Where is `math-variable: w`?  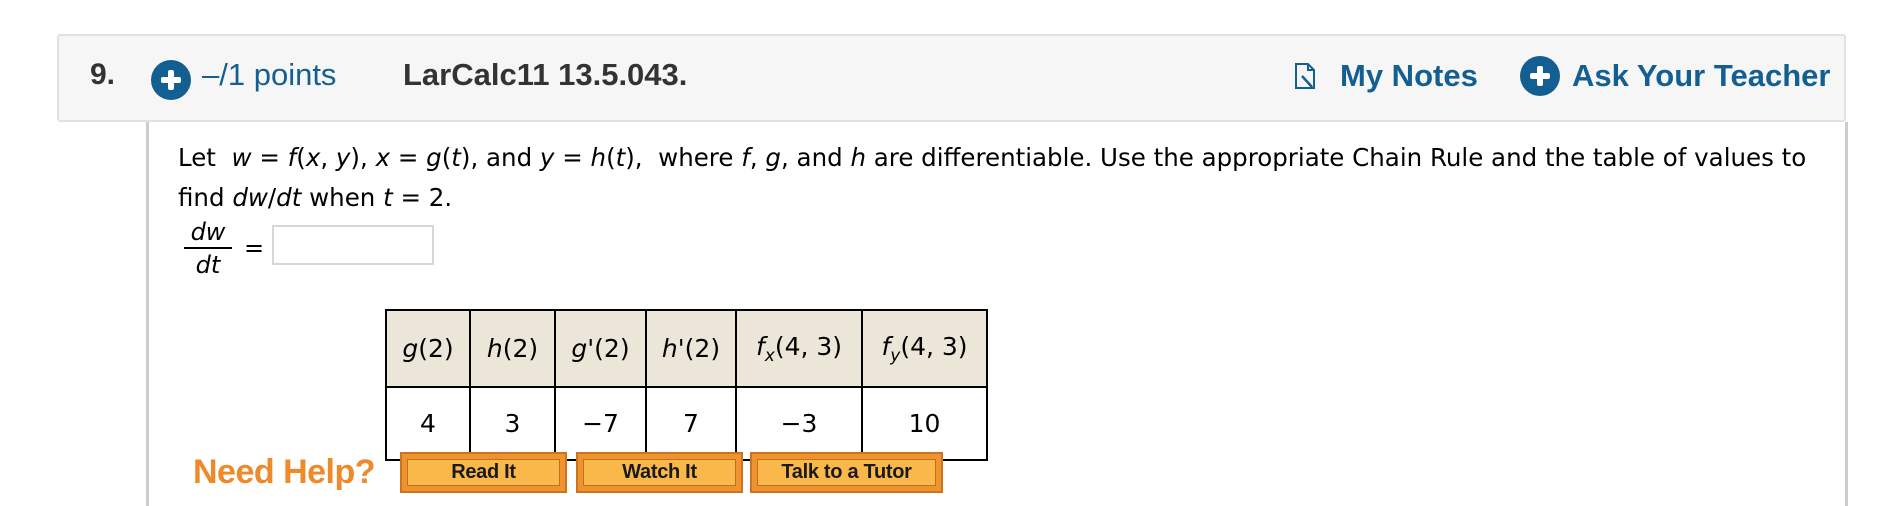 math-variable: w is located at coordinates (241, 157).